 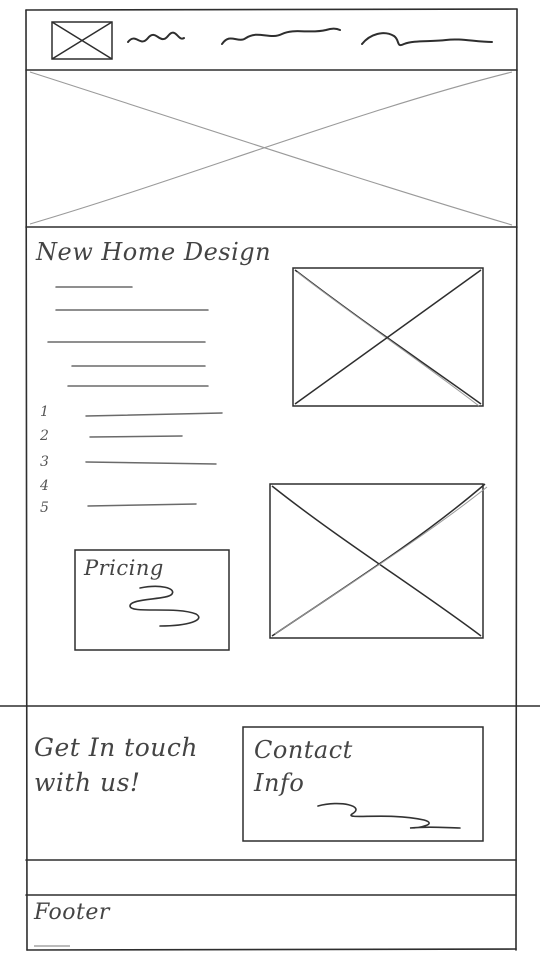 What do you see at coordinates (303, 766) in the screenshot?
I see `contact-info-title: Contact Info` at bounding box center [303, 766].